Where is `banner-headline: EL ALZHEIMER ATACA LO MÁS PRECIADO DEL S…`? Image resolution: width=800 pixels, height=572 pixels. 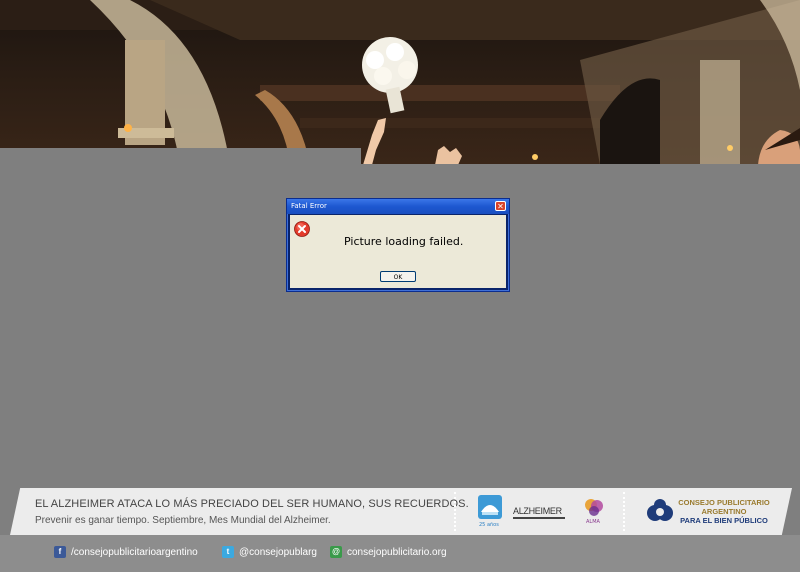
banner-headline: EL ALZHEIMER ATACA LO MÁS PRECIADO DEL S… is located at coordinates (252, 504).